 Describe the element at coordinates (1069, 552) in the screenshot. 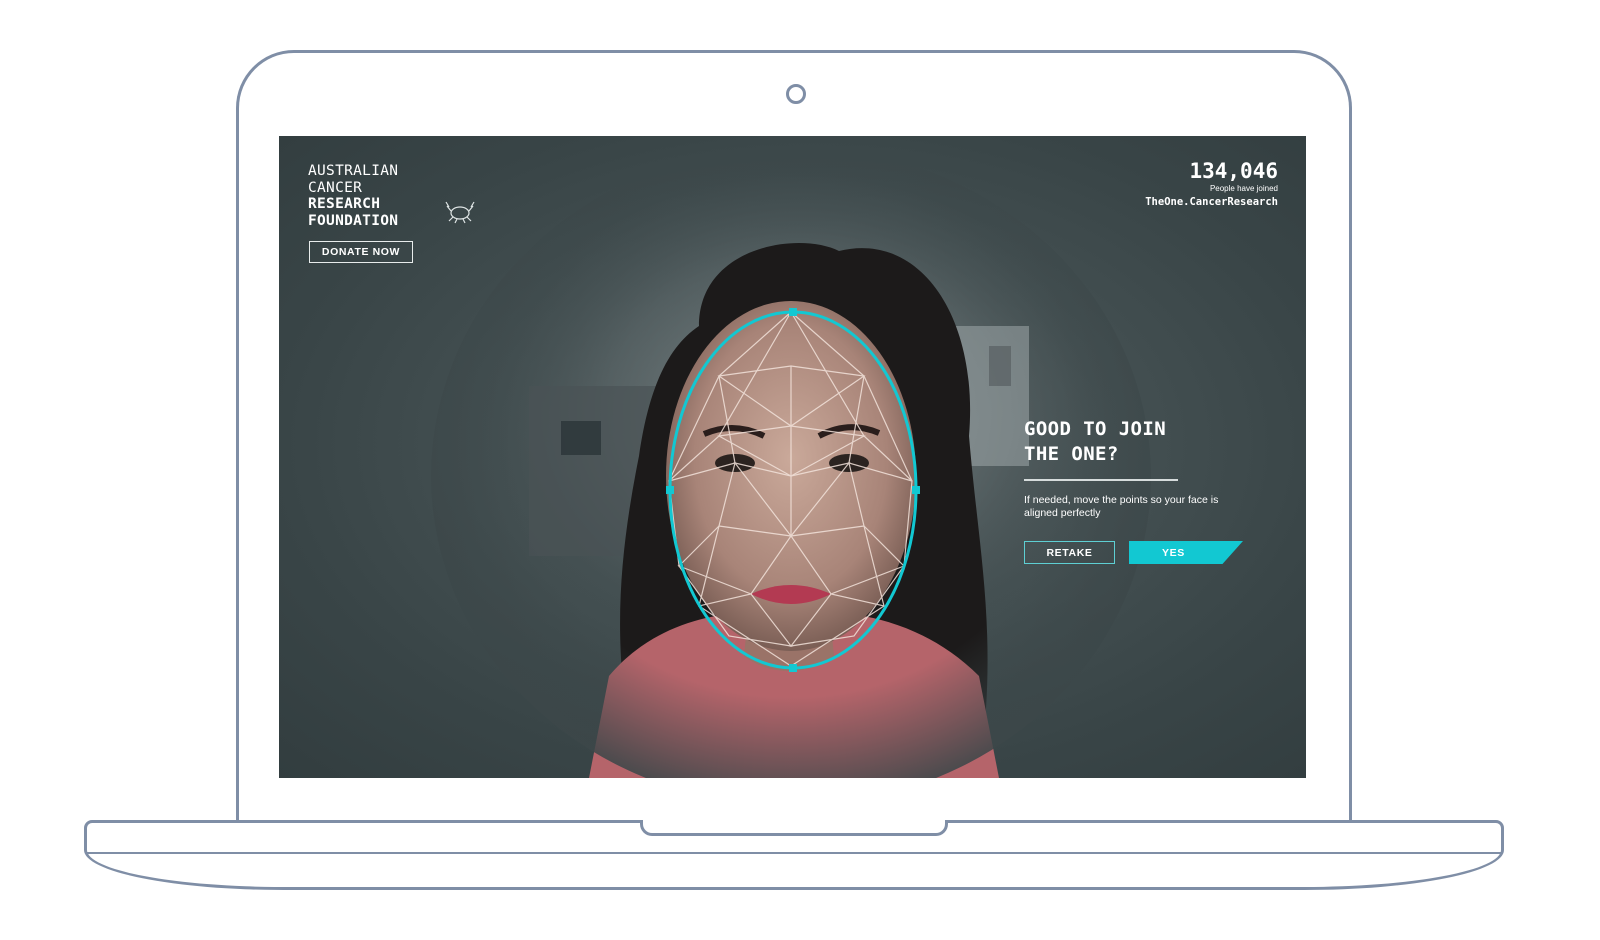

I see `retake-button: RETAKE` at that location.